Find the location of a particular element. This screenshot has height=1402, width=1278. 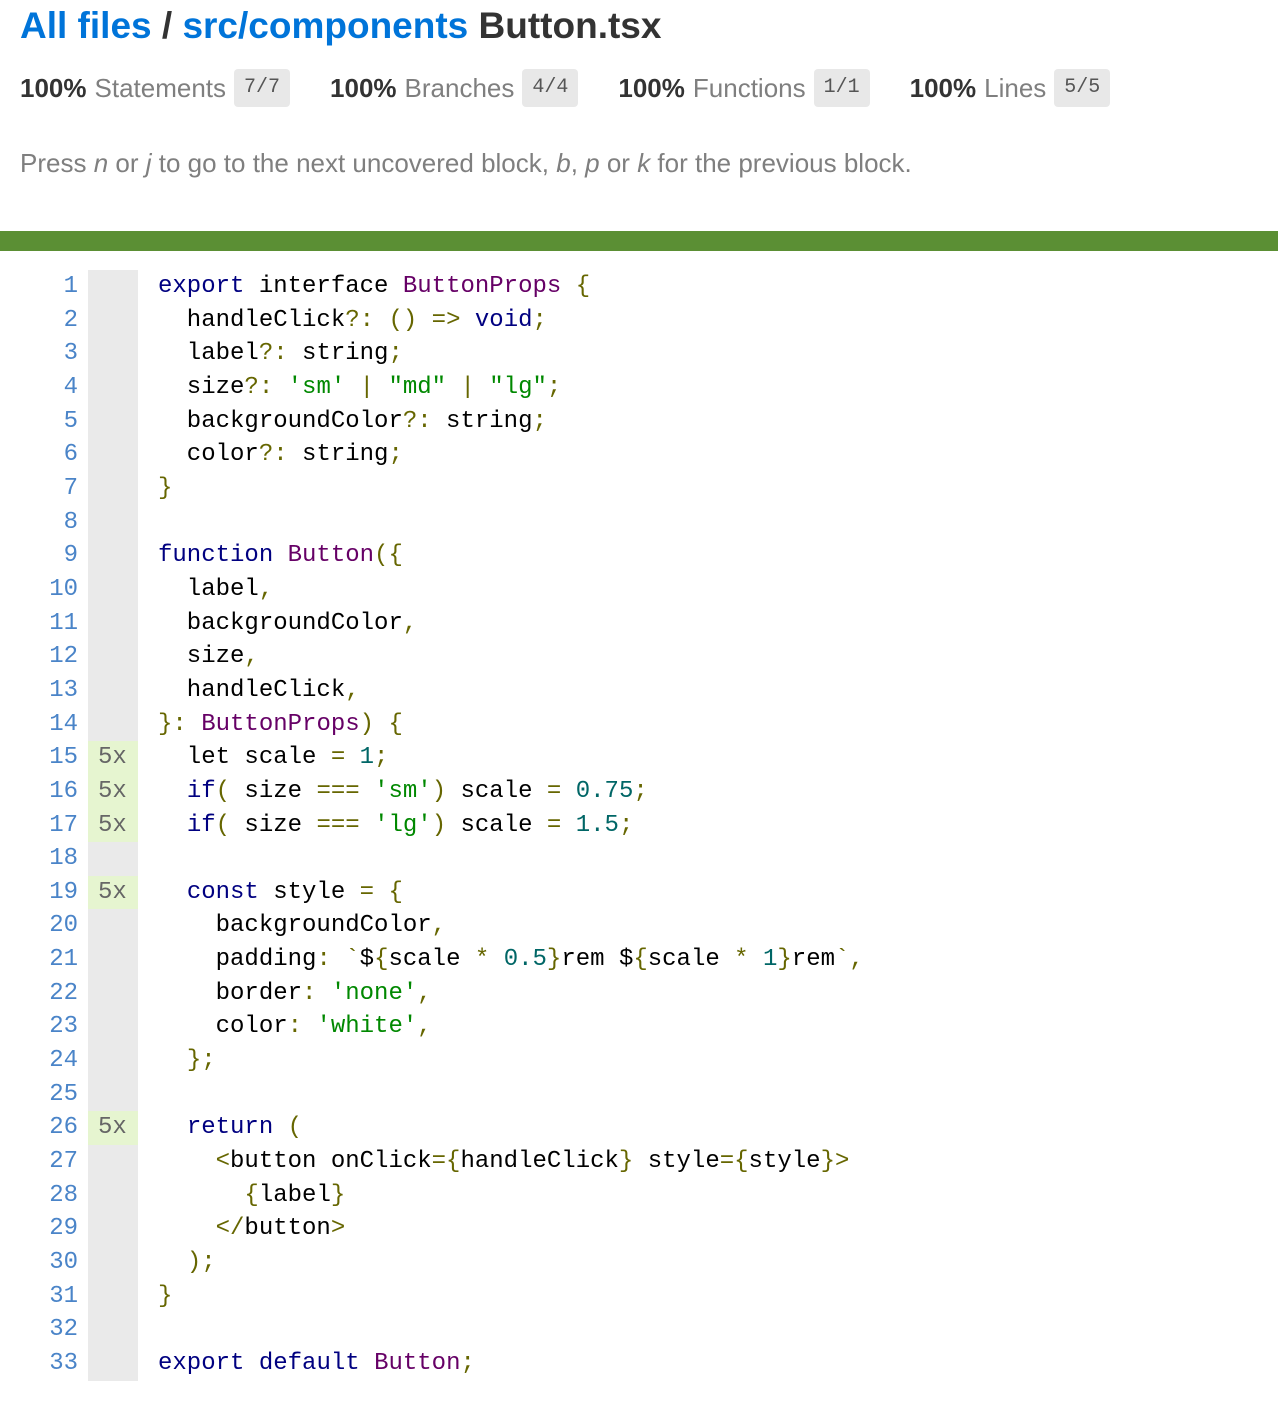

code-token: interface is located at coordinates (323, 286).